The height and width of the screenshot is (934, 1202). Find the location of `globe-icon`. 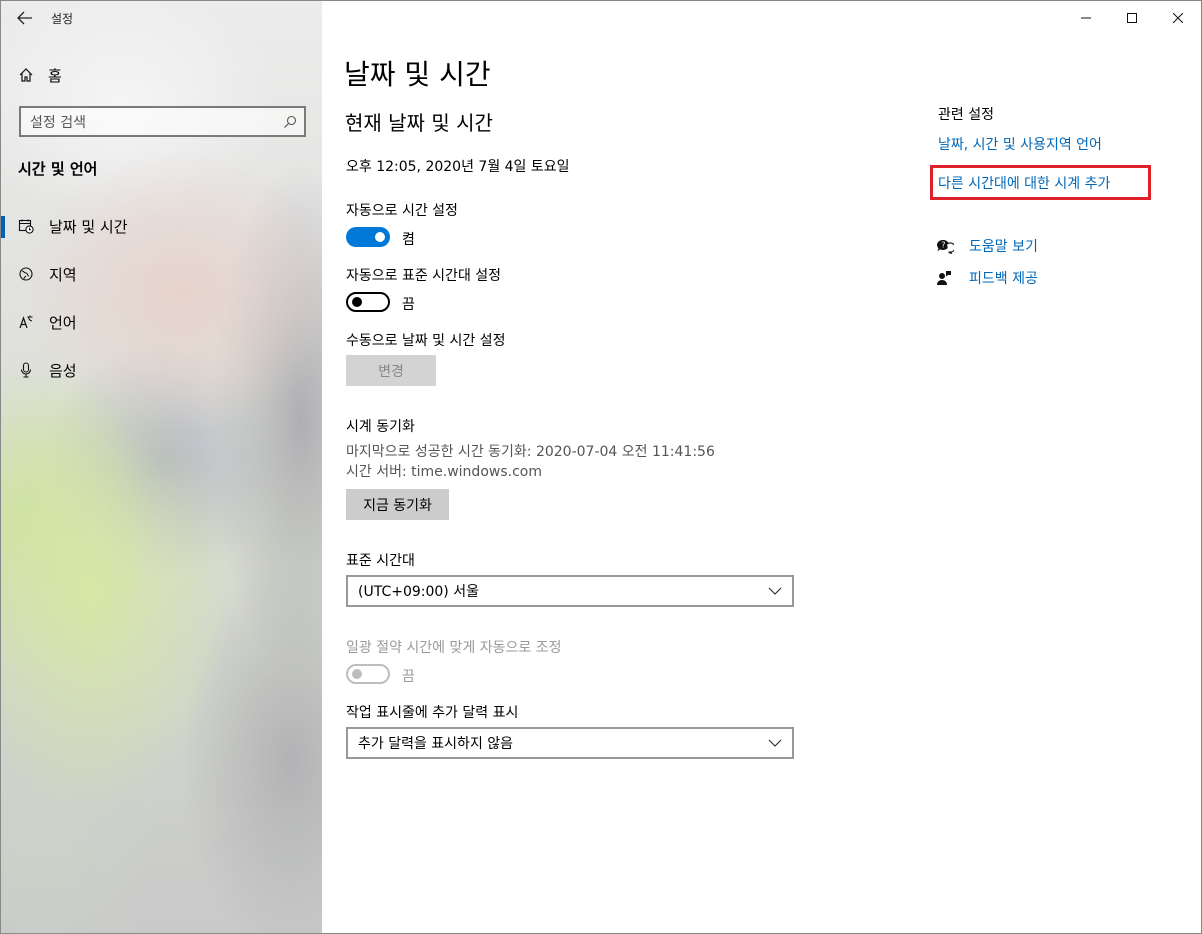

globe-icon is located at coordinates (33, 274).